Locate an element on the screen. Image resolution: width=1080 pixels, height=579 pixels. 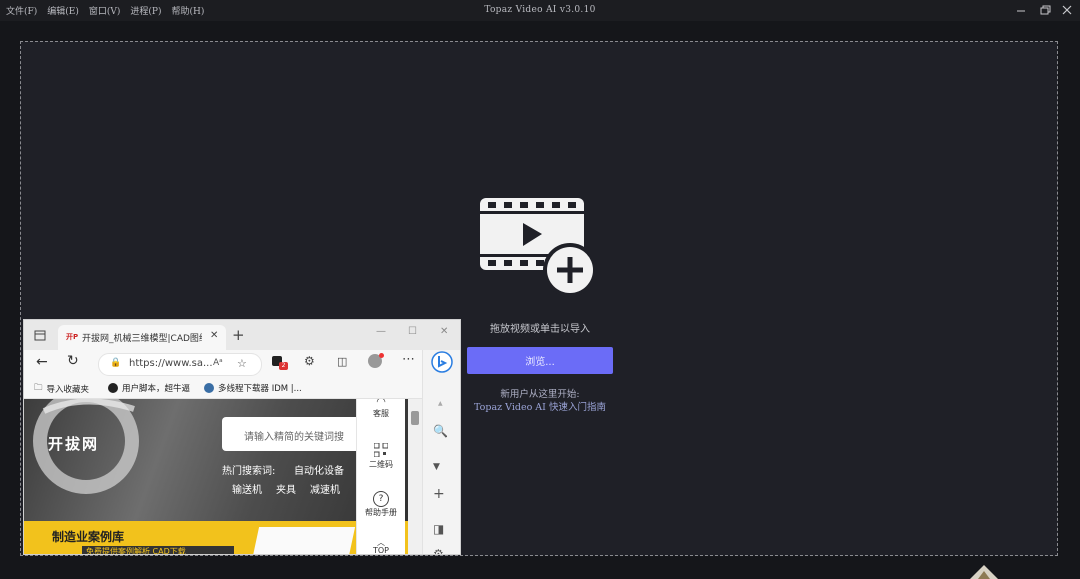
favorite-star-icon: ☆ is located at coordinates (242, 363).